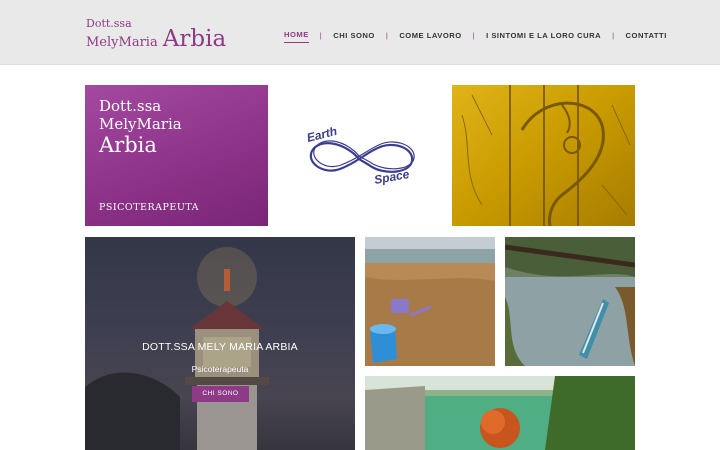 This screenshot has width=720, height=450. Describe the element at coordinates (296, 36) in the screenshot. I see `nav-item-home: HOME` at that location.